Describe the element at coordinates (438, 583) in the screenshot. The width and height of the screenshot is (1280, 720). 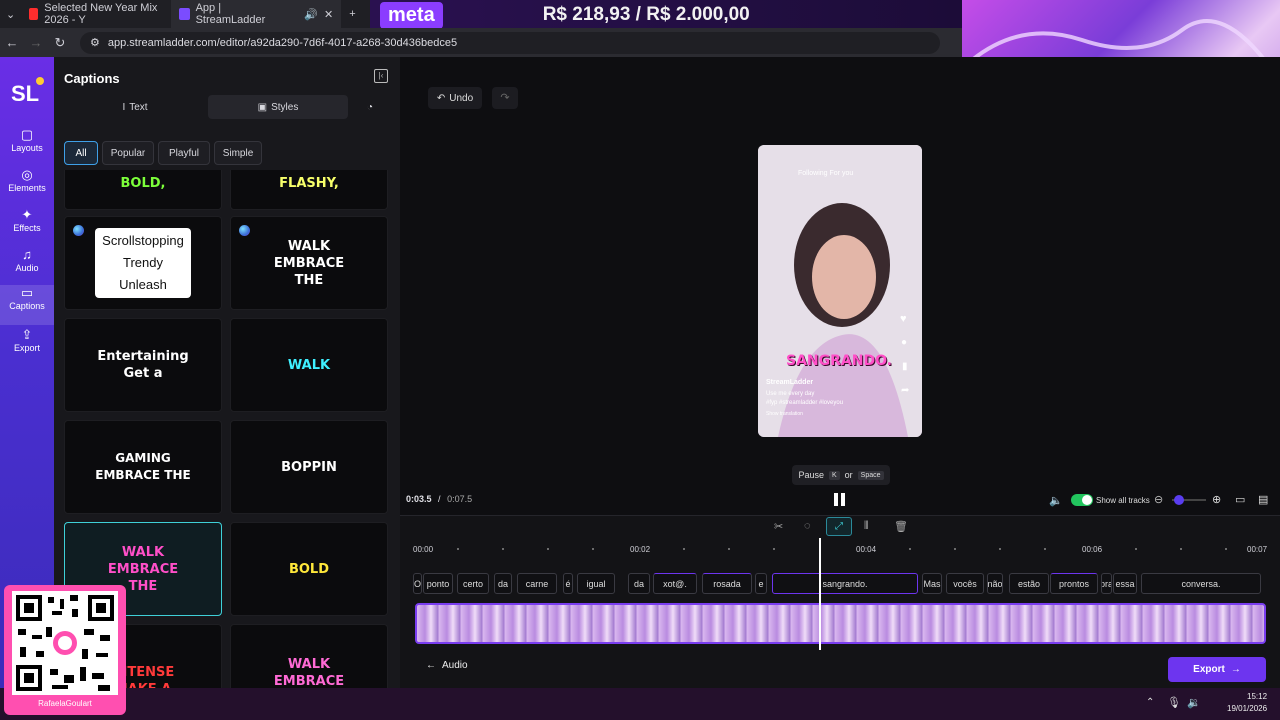
I see `caption-word: ponto` at that location.